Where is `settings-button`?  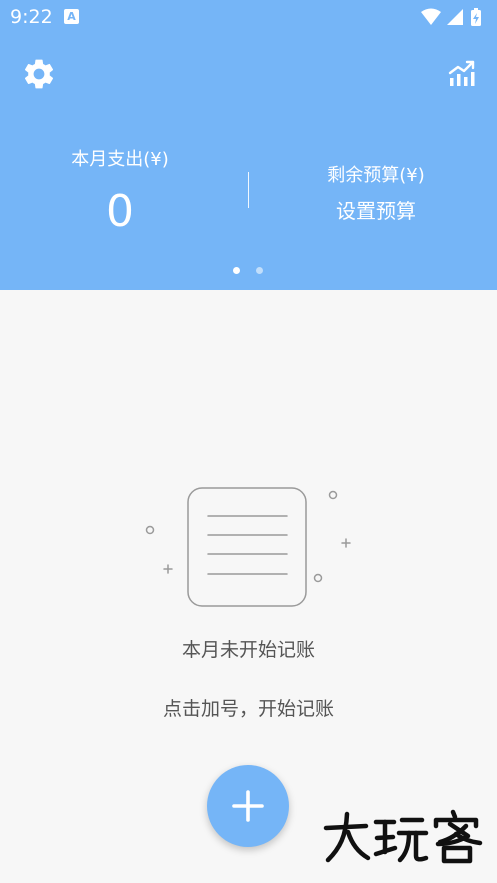
settings-button is located at coordinates (39, 74).